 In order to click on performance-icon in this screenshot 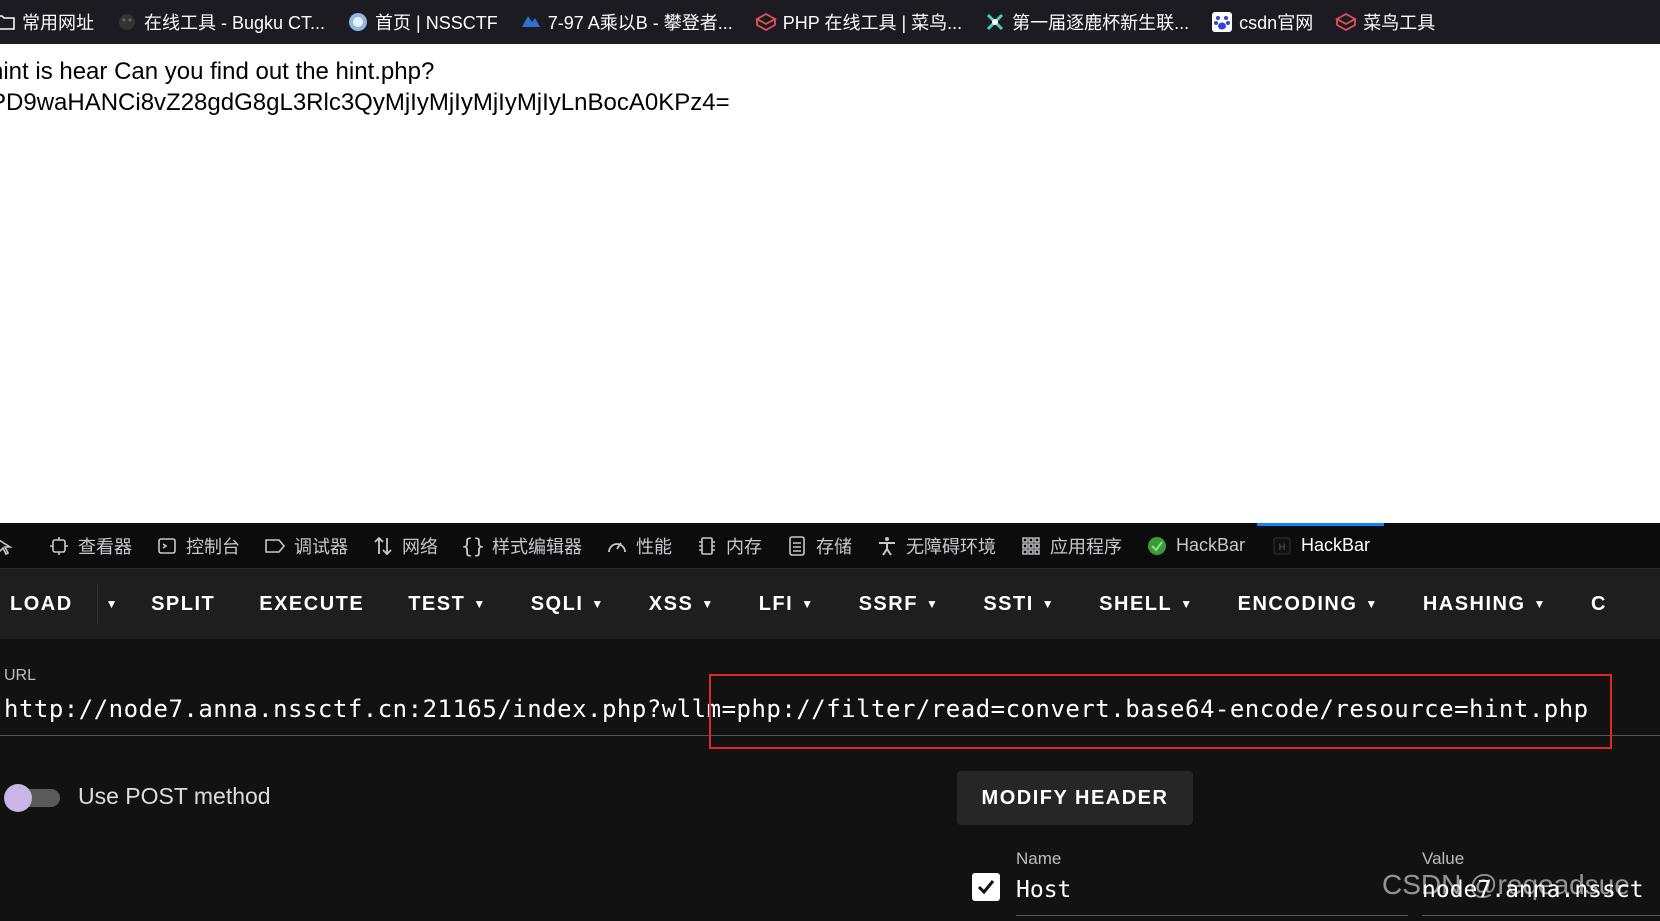, I will do `click(617, 546)`.